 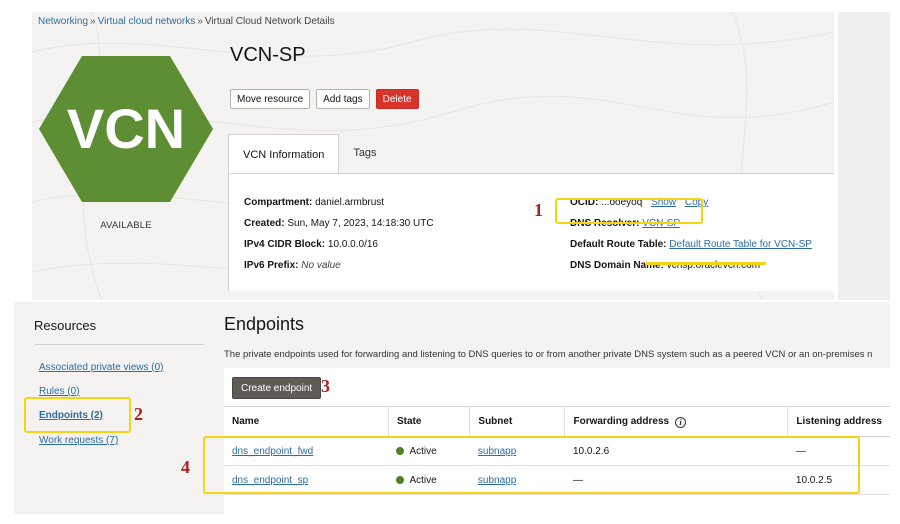 What do you see at coordinates (864, 156) in the screenshot?
I see `scrollbar-track` at bounding box center [864, 156].